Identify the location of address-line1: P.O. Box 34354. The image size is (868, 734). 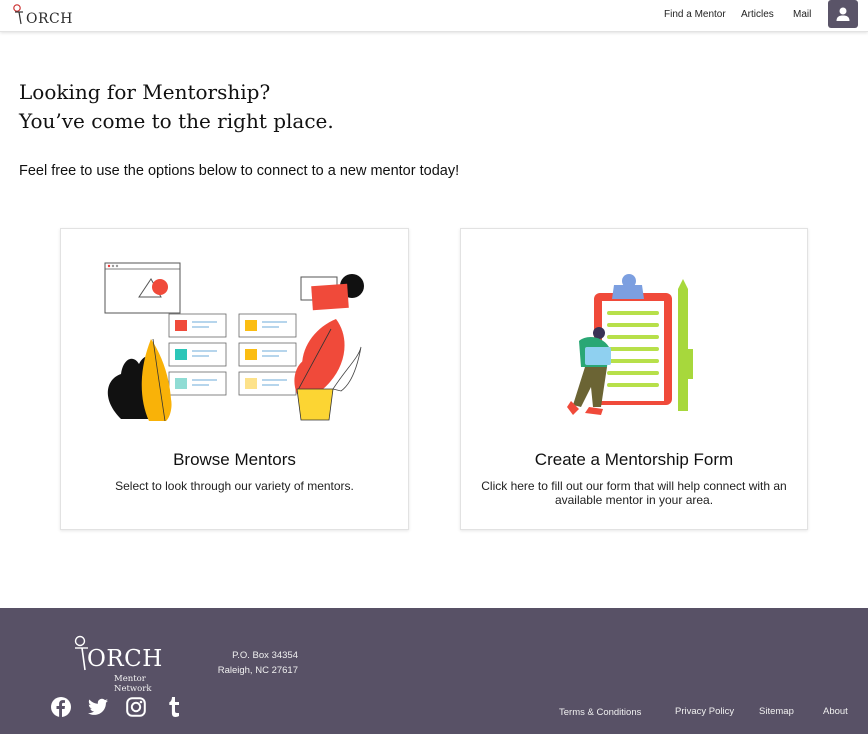
(265, 655).